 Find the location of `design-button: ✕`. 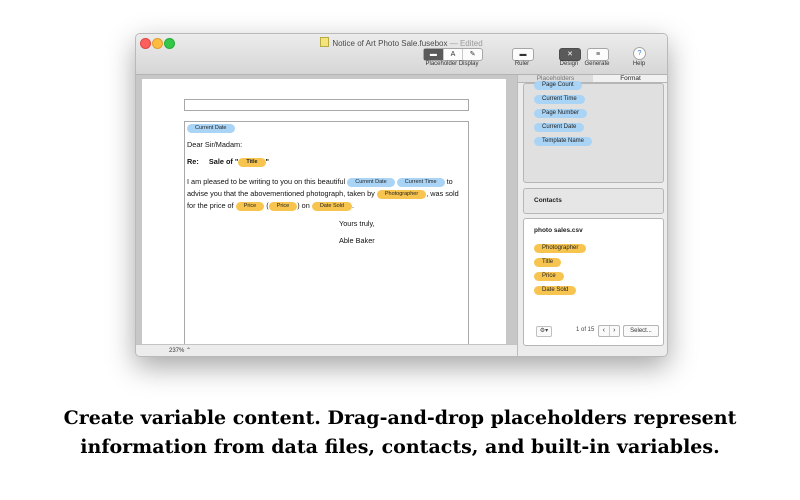

design-button: ✕ is located at coordinates (570, 54).